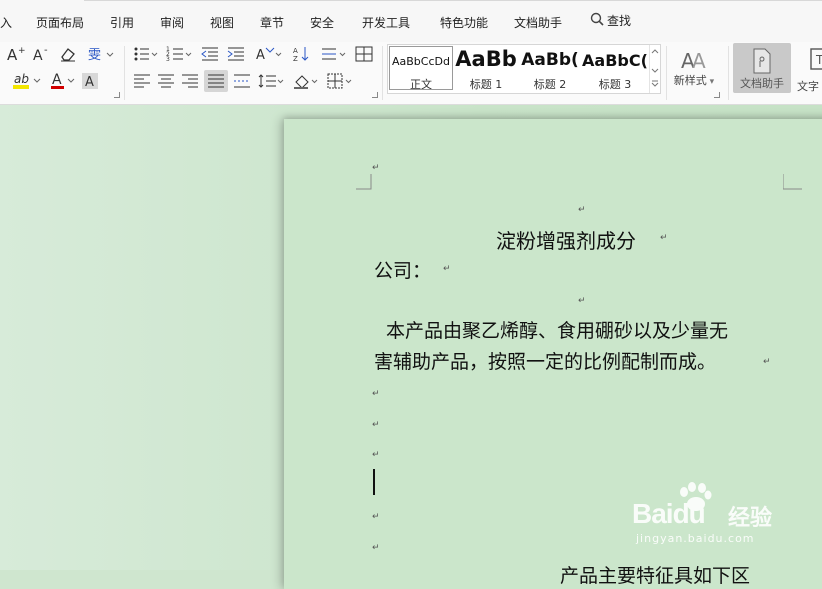  What do you see at coordinates (340, 81) in the screenshot?
I see `borders-icon` at bounding box center [340, 81].